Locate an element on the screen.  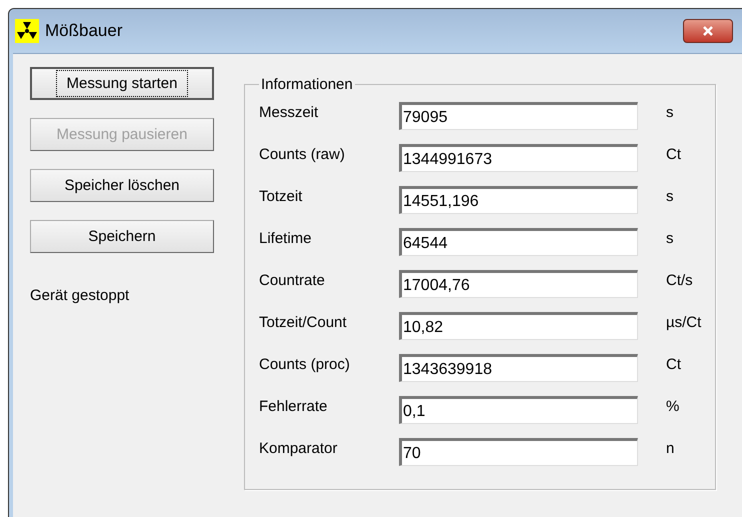
value-field: 10,82 is located at coordinates (518, 326).